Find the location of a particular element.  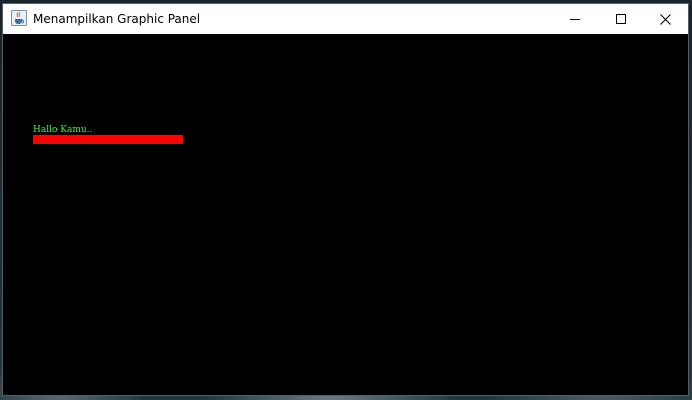

maximize-icon is located at coordinates (621, 19).